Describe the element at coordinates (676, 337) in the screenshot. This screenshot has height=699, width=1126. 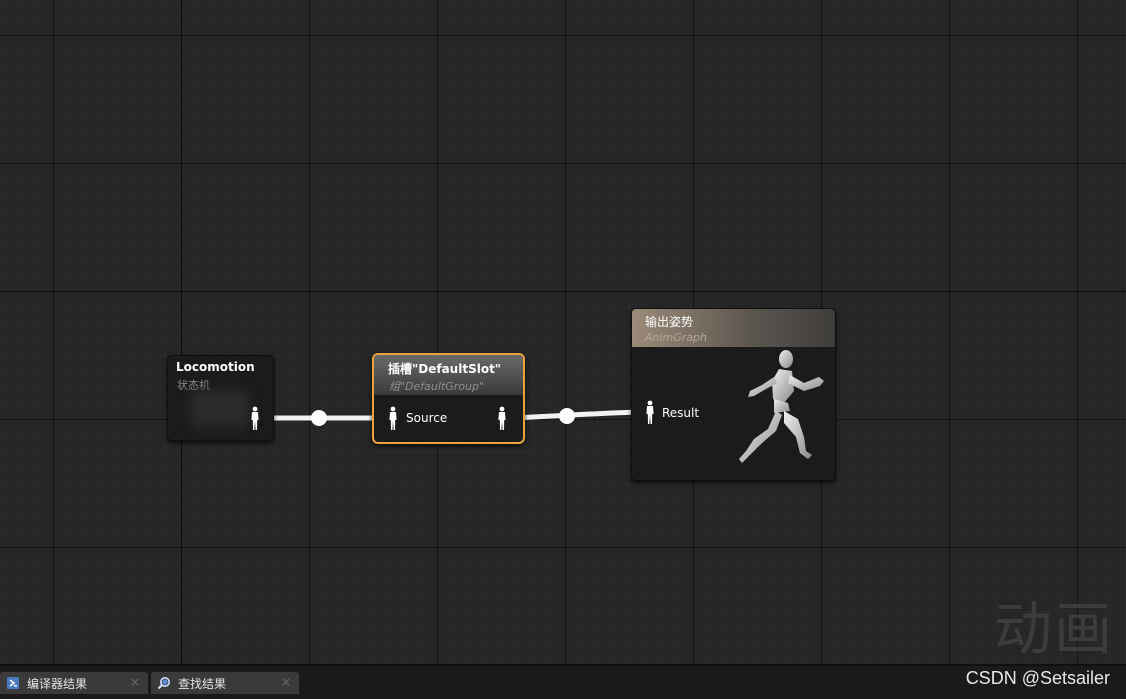
I see `node-subtitle: AnimGraph` at that location.